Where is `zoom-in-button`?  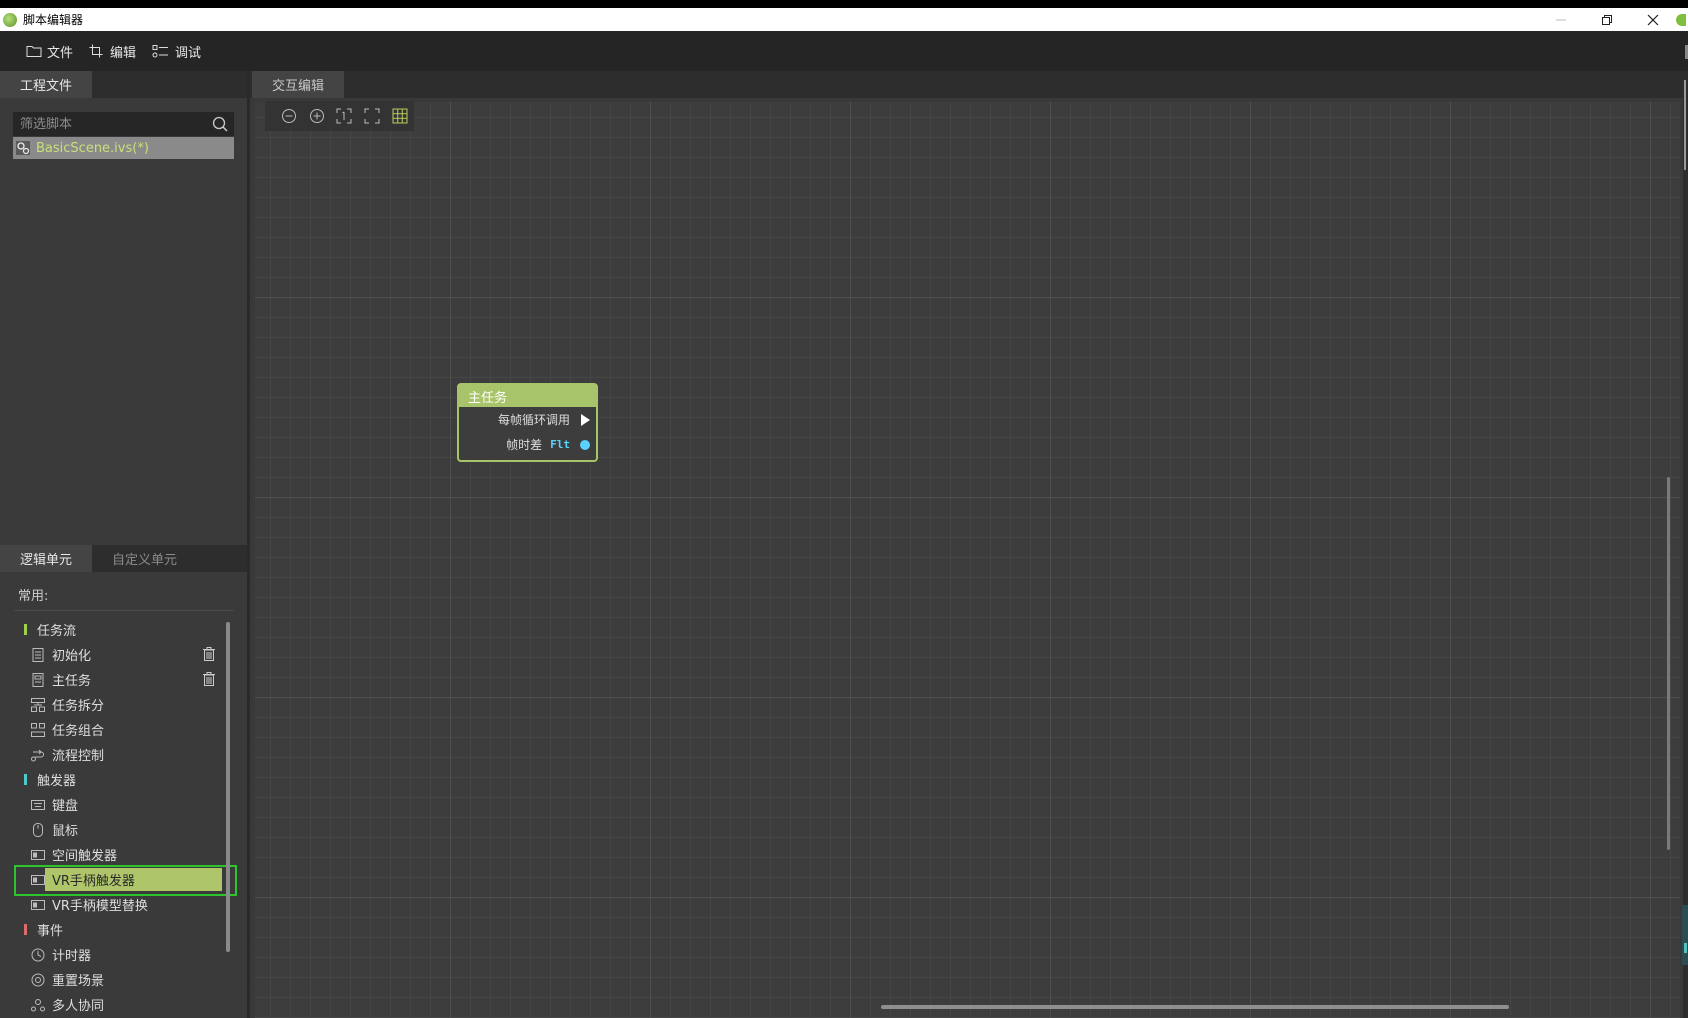
zoom-in-button is located at coordinates (317, 116).